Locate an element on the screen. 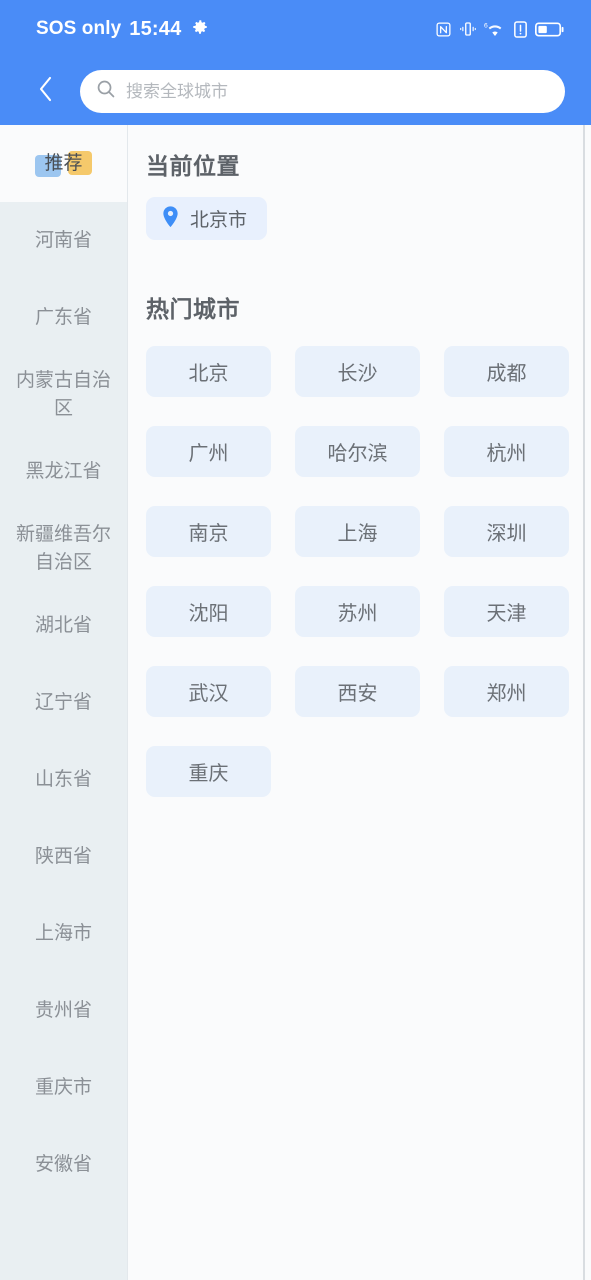 This screenshot has height=1280, width=591. sidebar-item-13: 安徽省 is located at coordinates (63, 1164).